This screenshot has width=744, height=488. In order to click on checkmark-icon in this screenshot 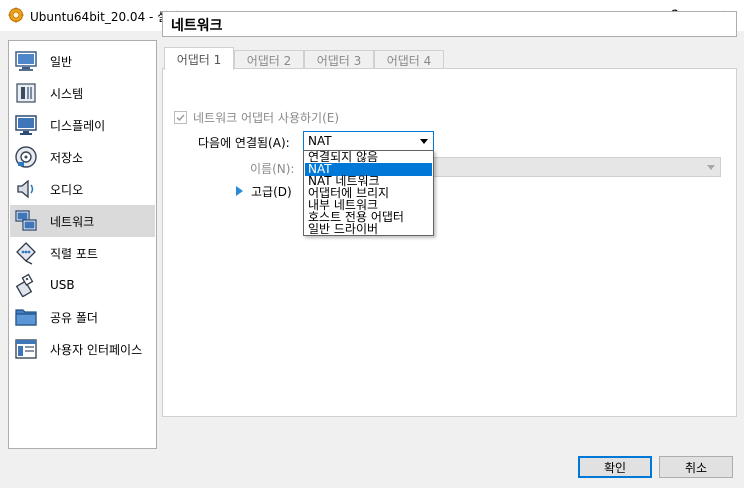, I will do `click(180, 117)`.